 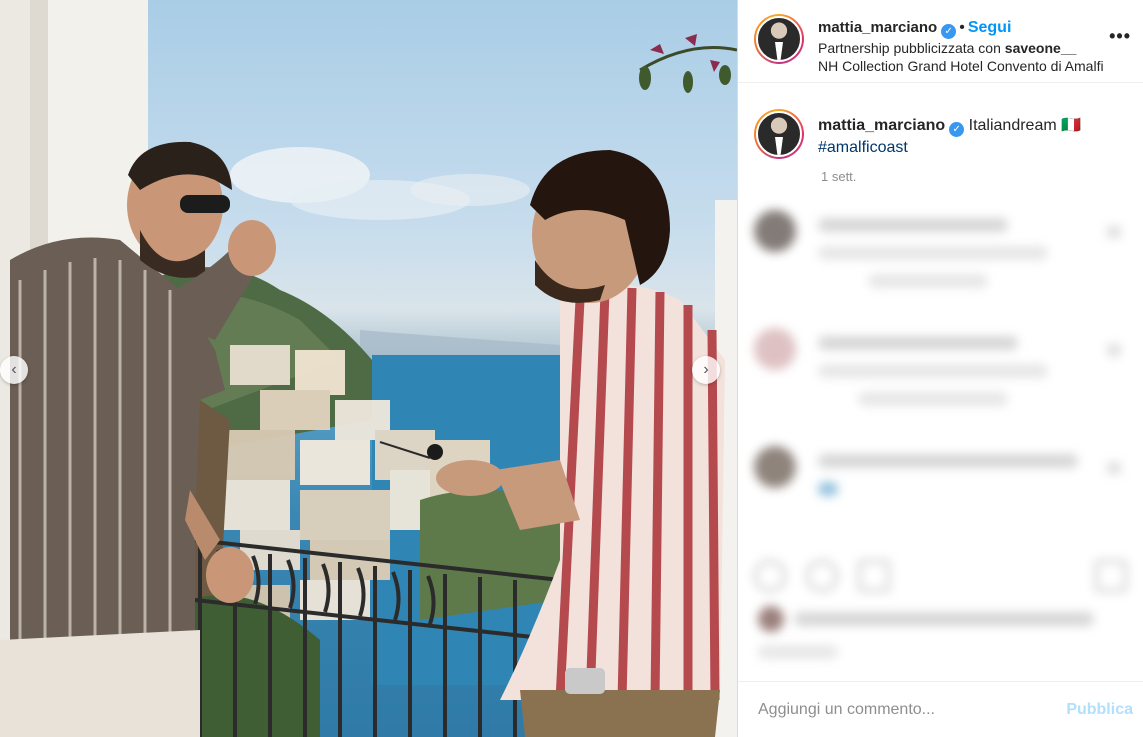 What do you see at coordinates (881, 125) in the screenshot?
I see `caption-username: mattia_marciano` at bounding box center [881, 125].